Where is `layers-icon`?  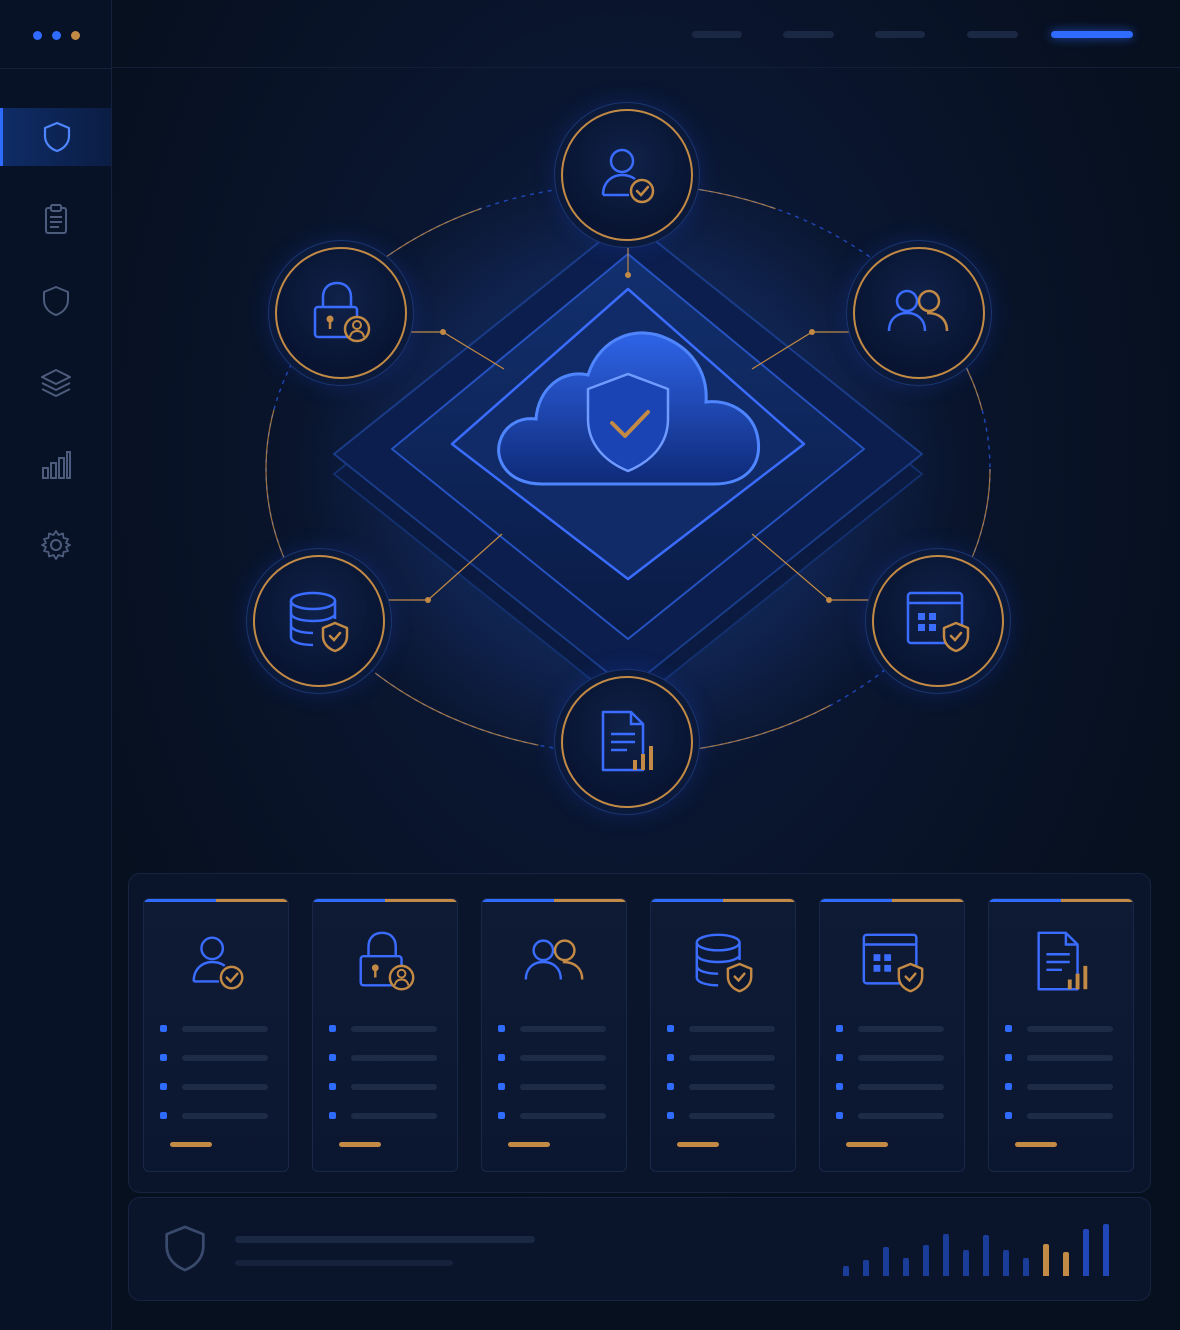
layers-icon is located at coordinates (55, 383).